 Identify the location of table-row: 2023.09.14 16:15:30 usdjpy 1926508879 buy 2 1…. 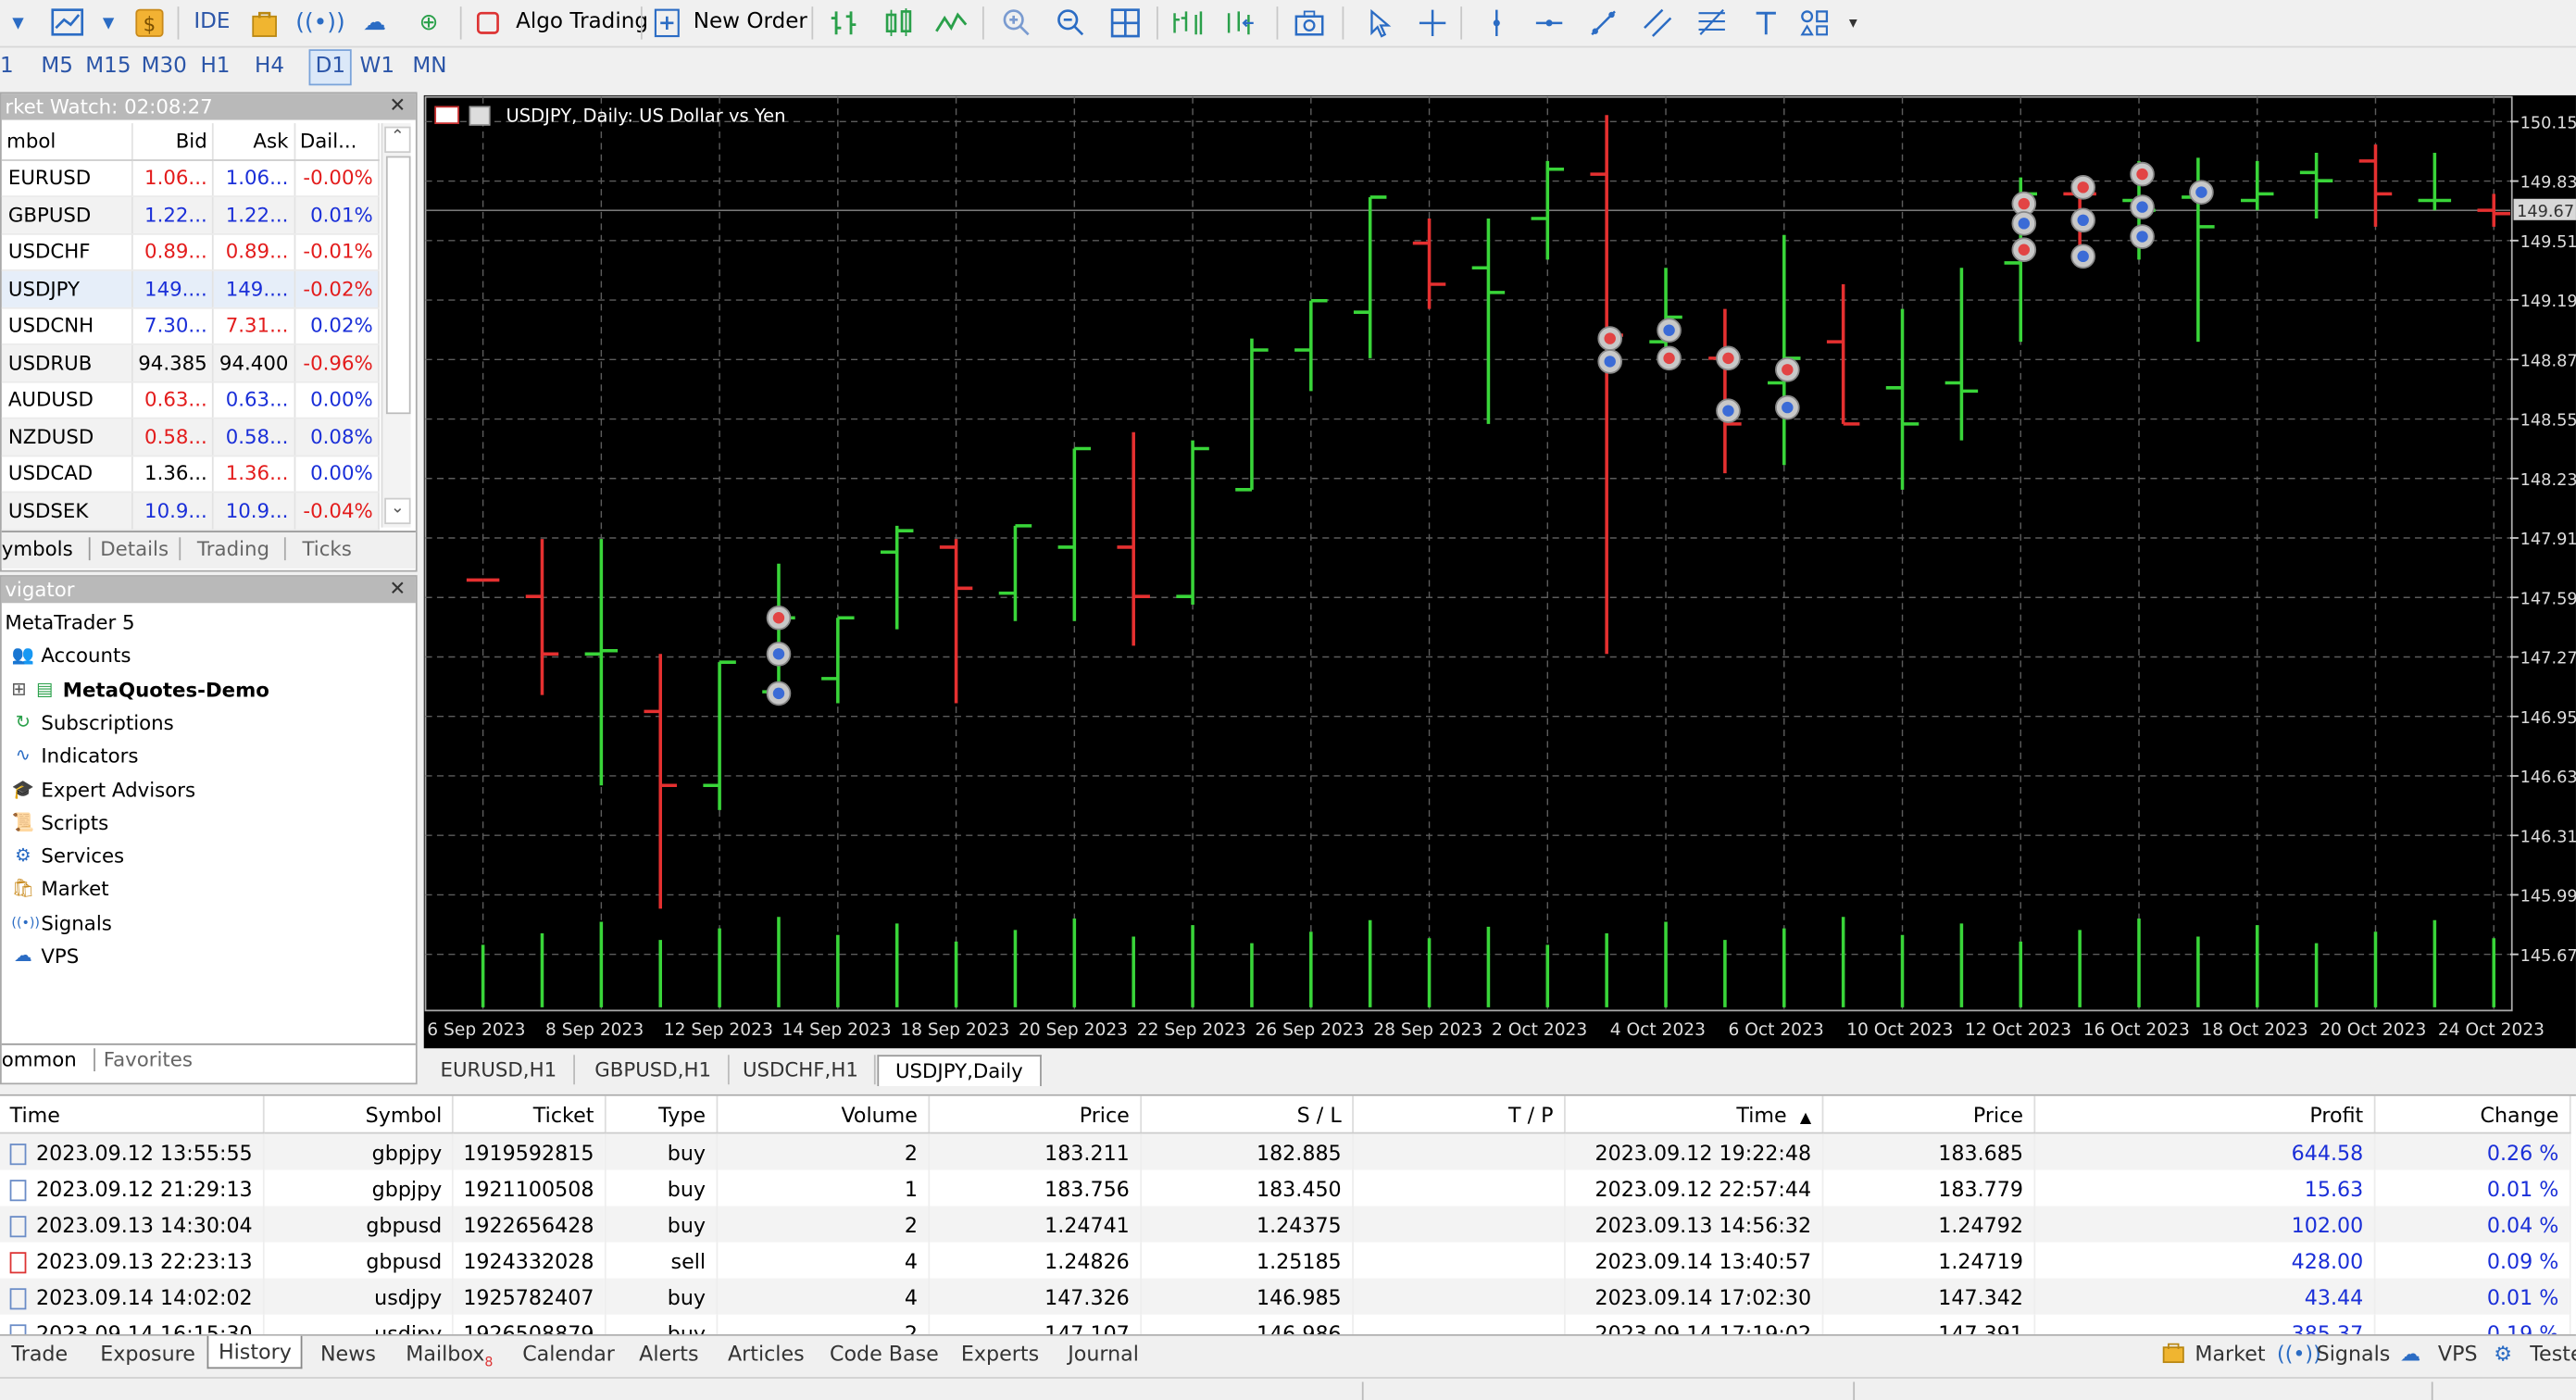
(1285, 1325).